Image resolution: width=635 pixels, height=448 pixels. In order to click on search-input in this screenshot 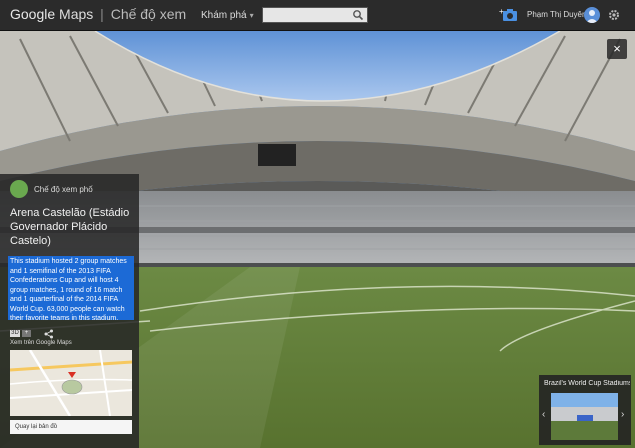, I will do `click(309, 18)`.